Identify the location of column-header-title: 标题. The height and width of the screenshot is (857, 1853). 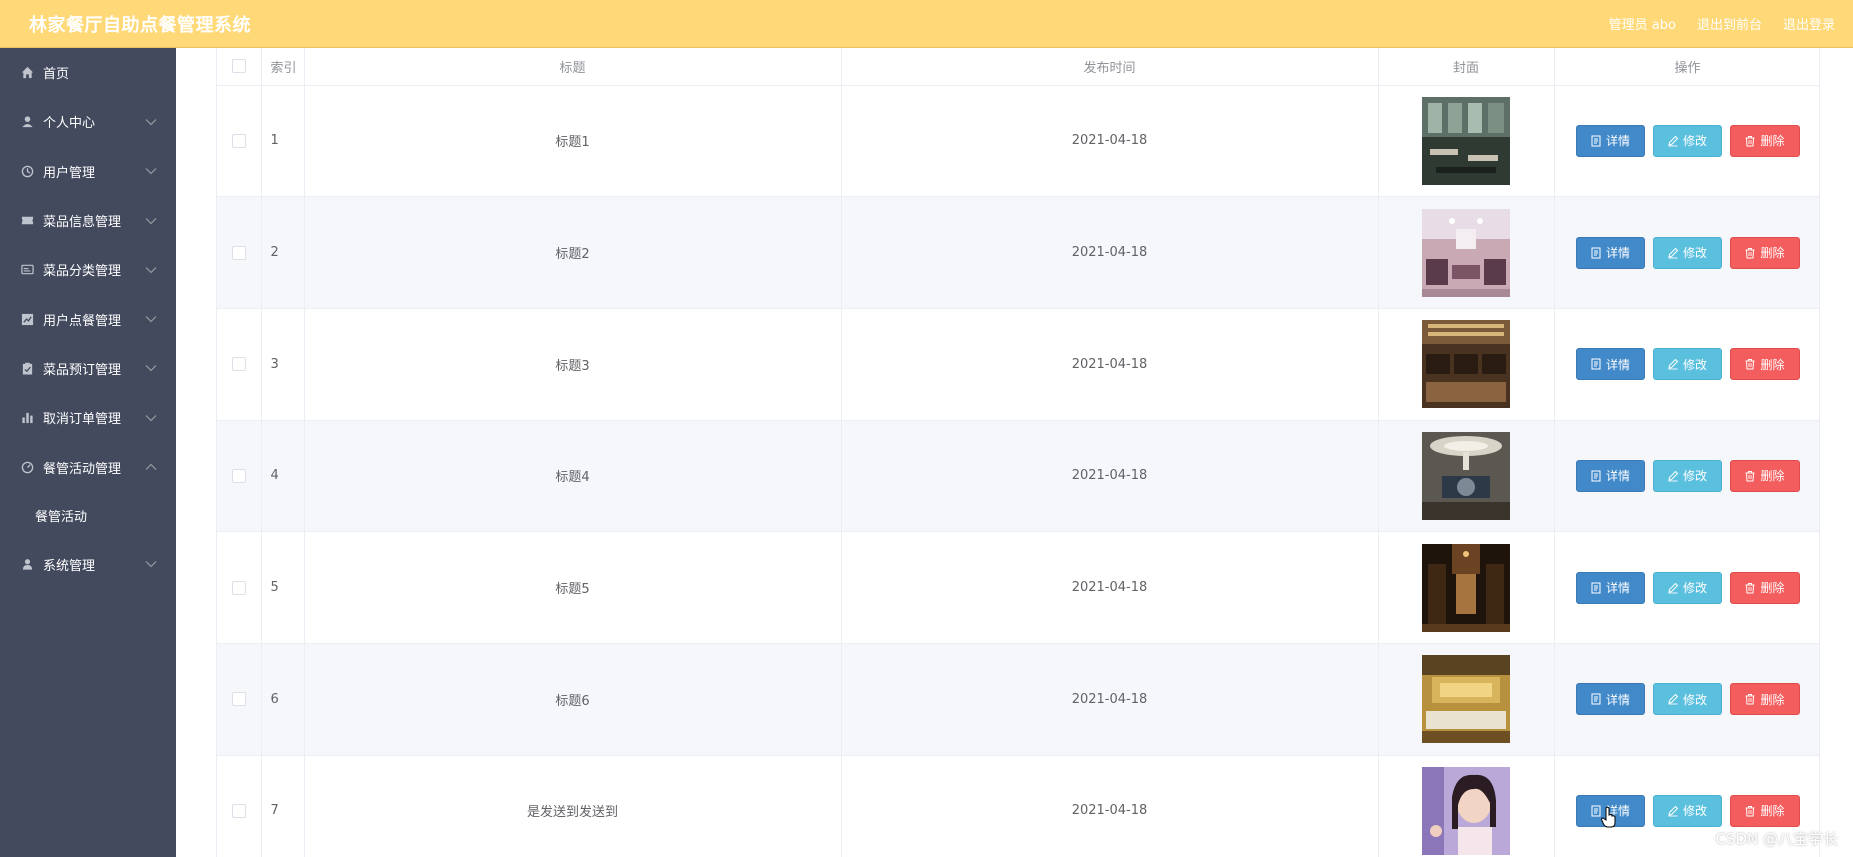
(573, 67).